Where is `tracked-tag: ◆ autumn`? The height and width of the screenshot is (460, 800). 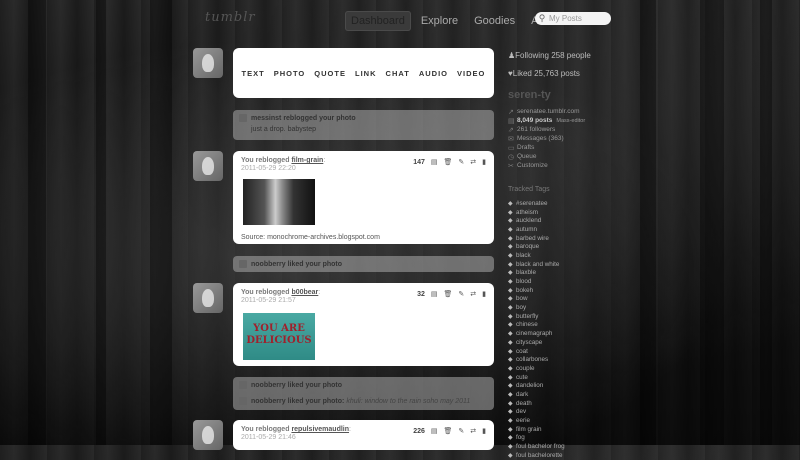
tracked-tag: ◆ autumn is located at coordinates (583, 229).